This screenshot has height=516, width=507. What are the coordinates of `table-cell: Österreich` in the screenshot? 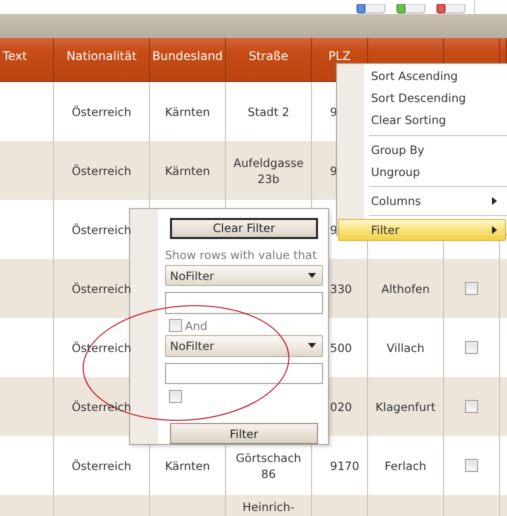 It's located at (102, 170).